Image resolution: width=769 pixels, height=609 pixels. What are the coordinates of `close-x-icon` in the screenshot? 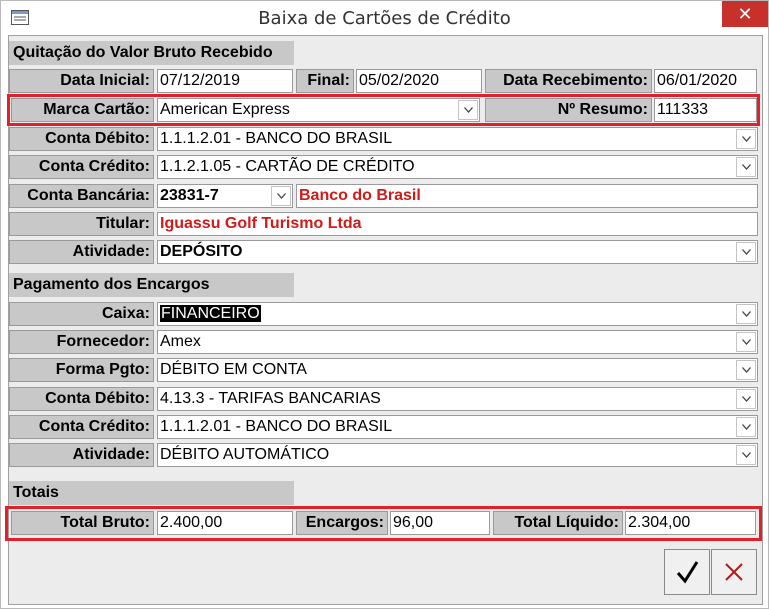 It's located at (734, 572).